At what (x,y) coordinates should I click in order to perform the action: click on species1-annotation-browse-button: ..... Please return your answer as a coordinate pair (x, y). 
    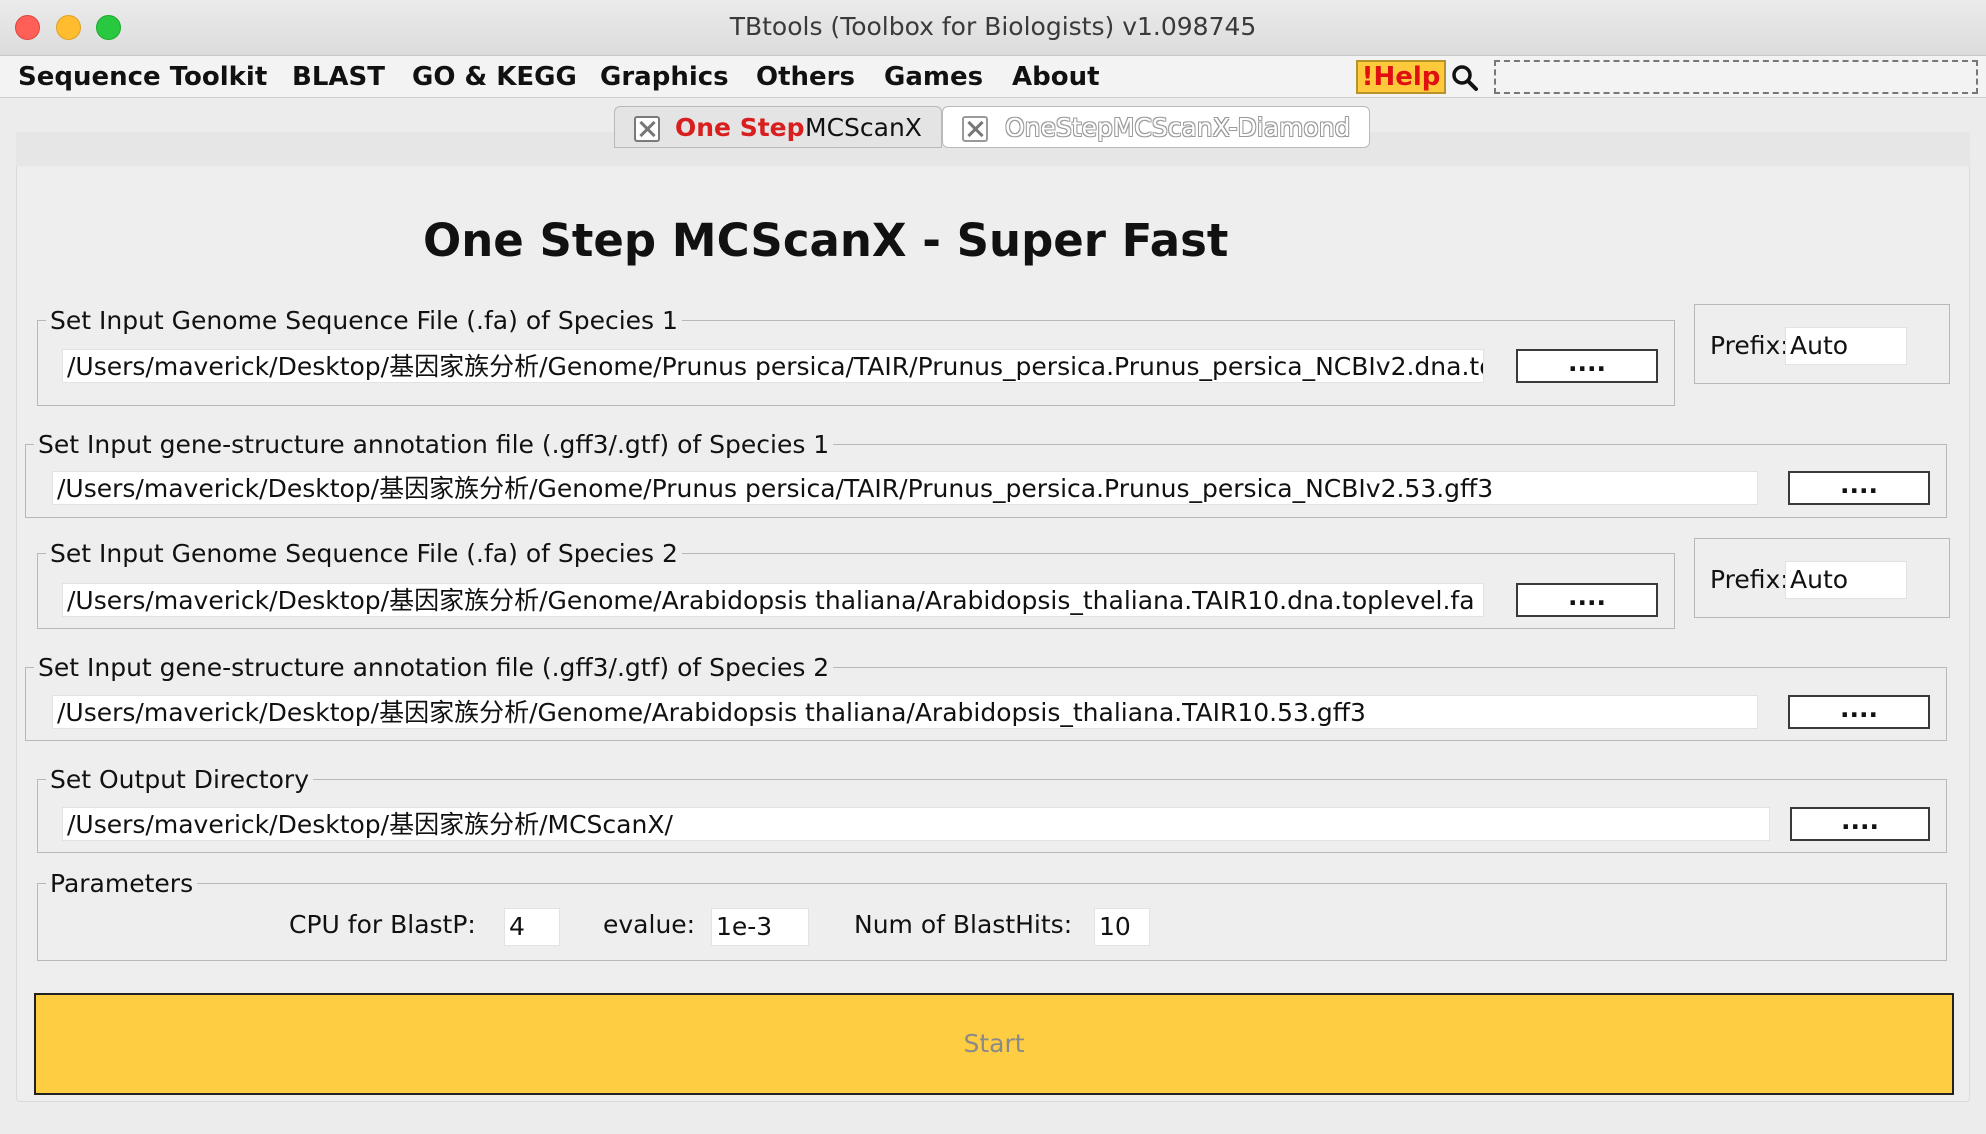
    Looking at the image, I should click on (1859, 488).